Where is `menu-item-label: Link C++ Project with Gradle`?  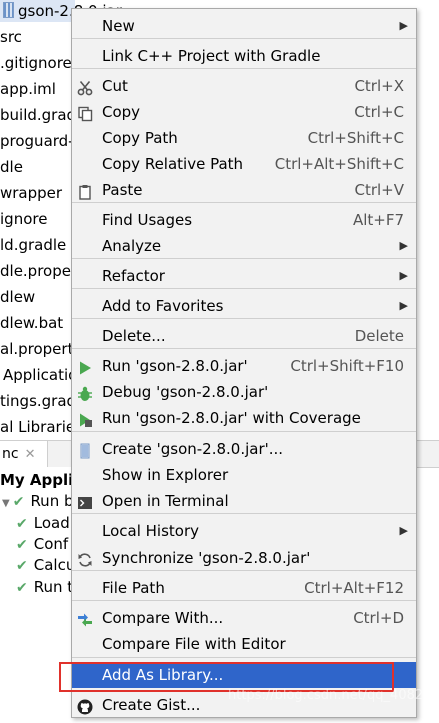
menu-item-label: Link C++ Project with Gradle is located at coordinates (211, 56).